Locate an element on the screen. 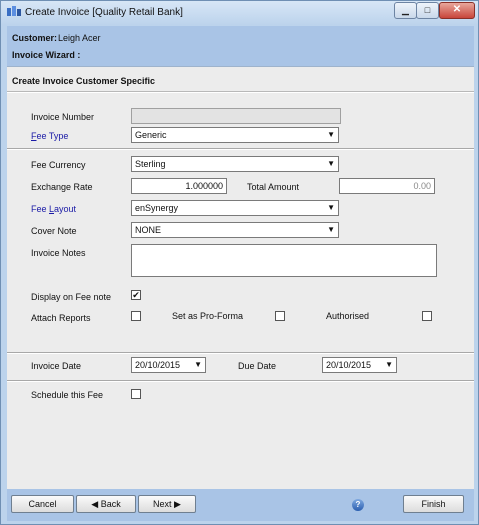  fee-type-label: Fee Type is located at coordinates (49, 136).